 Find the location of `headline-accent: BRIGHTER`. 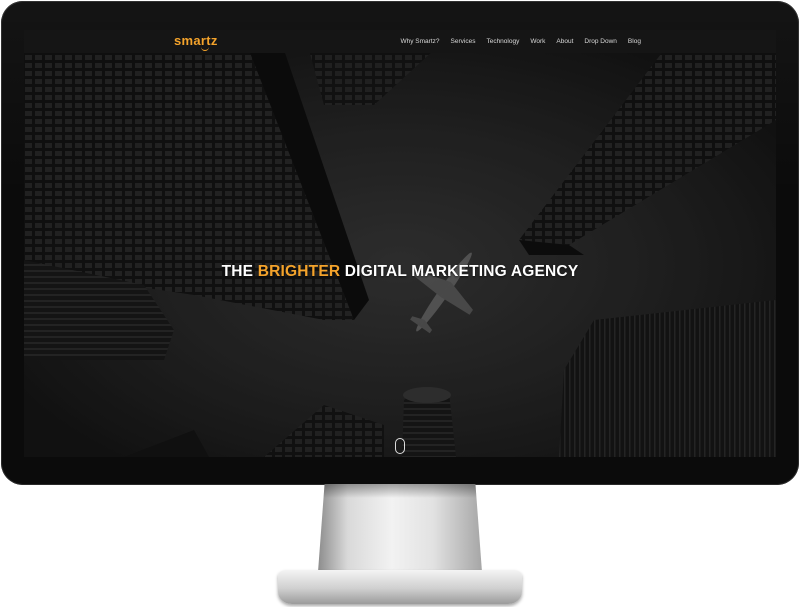

headline-accent: BRIGHTER is located at coordinates (299, 271).